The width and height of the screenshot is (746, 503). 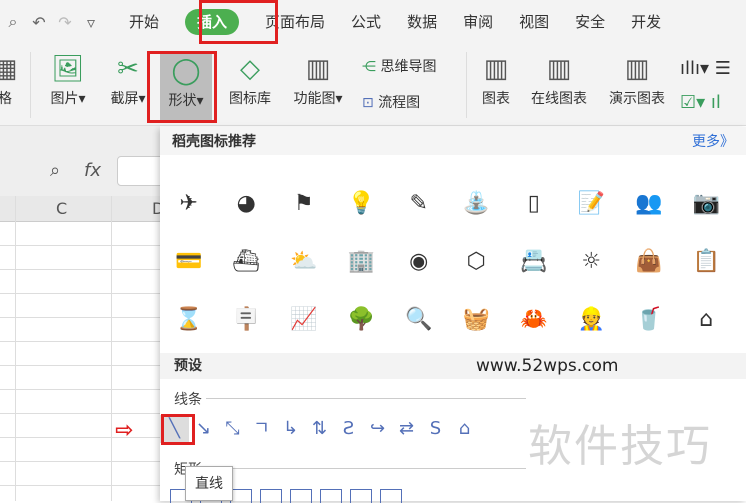 I want to click on flowchart-button: ⊡ 流程图, so click(x=391, y=102).